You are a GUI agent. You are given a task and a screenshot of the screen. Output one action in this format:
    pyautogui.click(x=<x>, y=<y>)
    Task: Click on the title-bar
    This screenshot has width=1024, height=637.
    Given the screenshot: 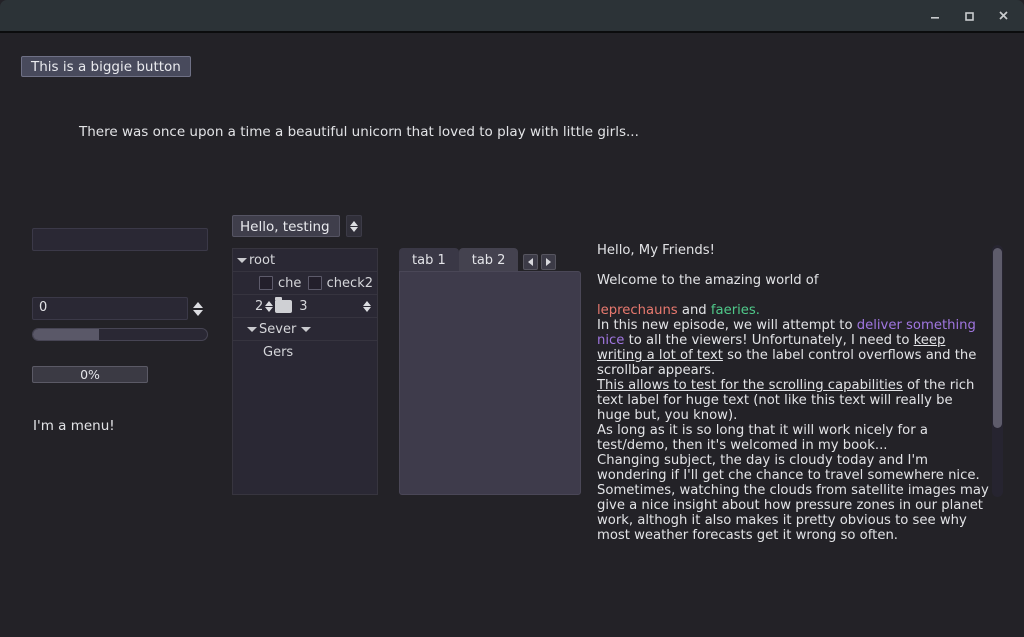 What is the action you would take?
    pyautogui.click(x=512, y=15)
    